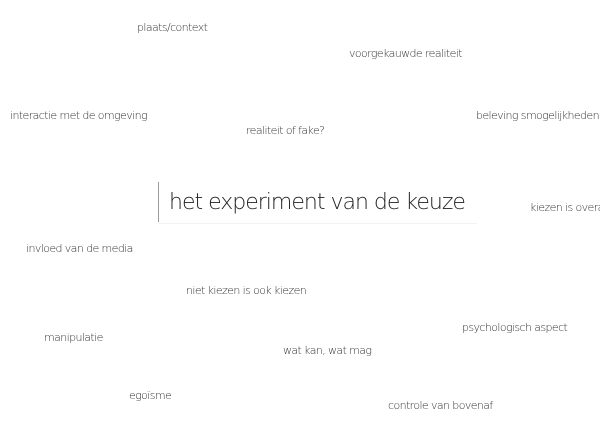 This screenshot has height=435, width=600. Describe the element at coordinates (515, 327) in the screenshot. I see `word-psychologisch-aspect: psychologisch aspect` at that location.